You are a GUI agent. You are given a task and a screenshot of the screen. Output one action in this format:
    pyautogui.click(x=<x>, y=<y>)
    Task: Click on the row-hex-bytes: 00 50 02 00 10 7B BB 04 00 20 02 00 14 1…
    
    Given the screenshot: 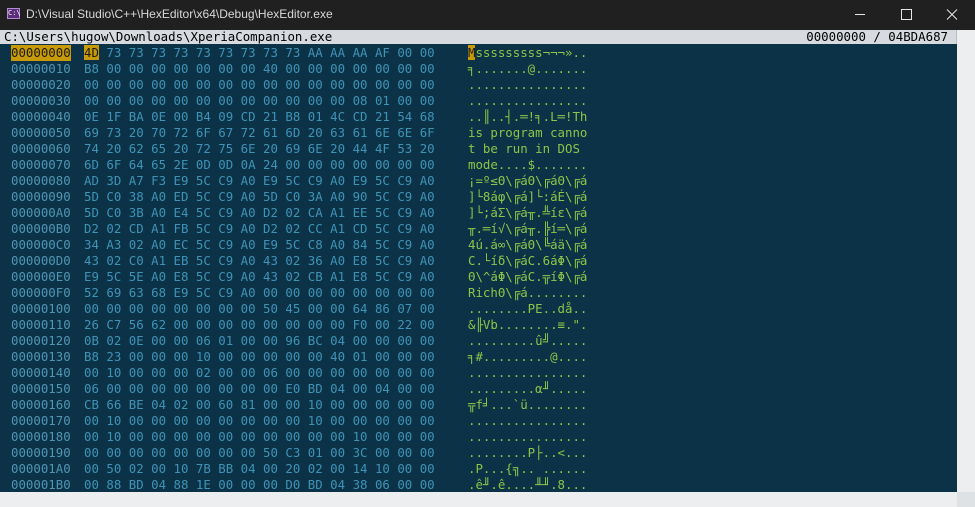 What is the action you would take?
    pyautogui.click(x=259, y=469)
    